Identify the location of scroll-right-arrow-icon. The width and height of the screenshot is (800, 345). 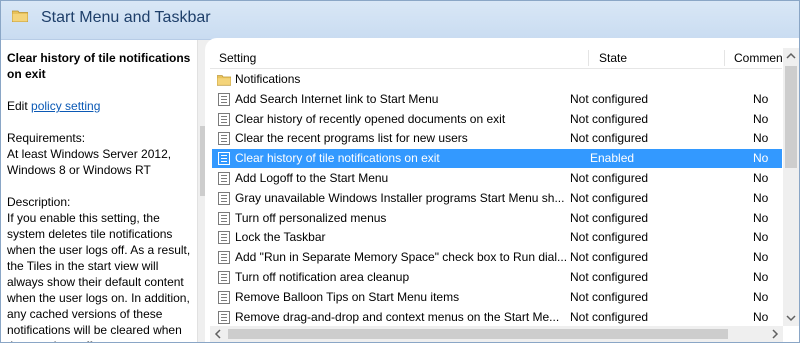
(775, 334).